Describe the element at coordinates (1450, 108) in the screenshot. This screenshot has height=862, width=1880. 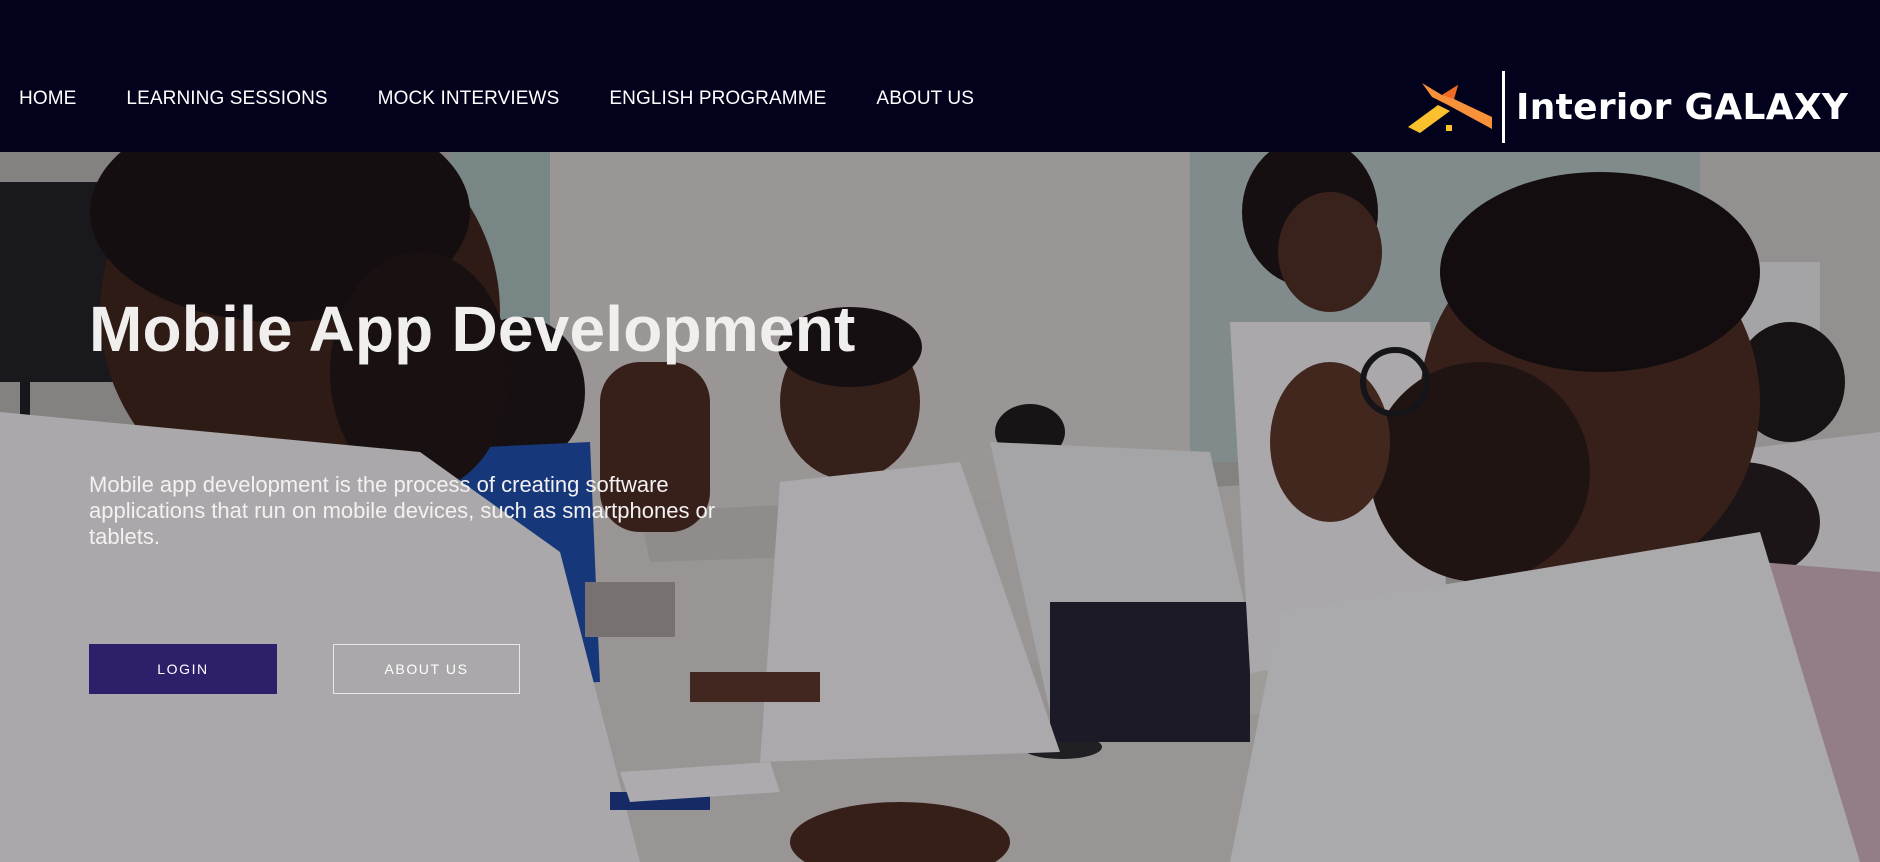
I see `roof-mark-icon` at that location.